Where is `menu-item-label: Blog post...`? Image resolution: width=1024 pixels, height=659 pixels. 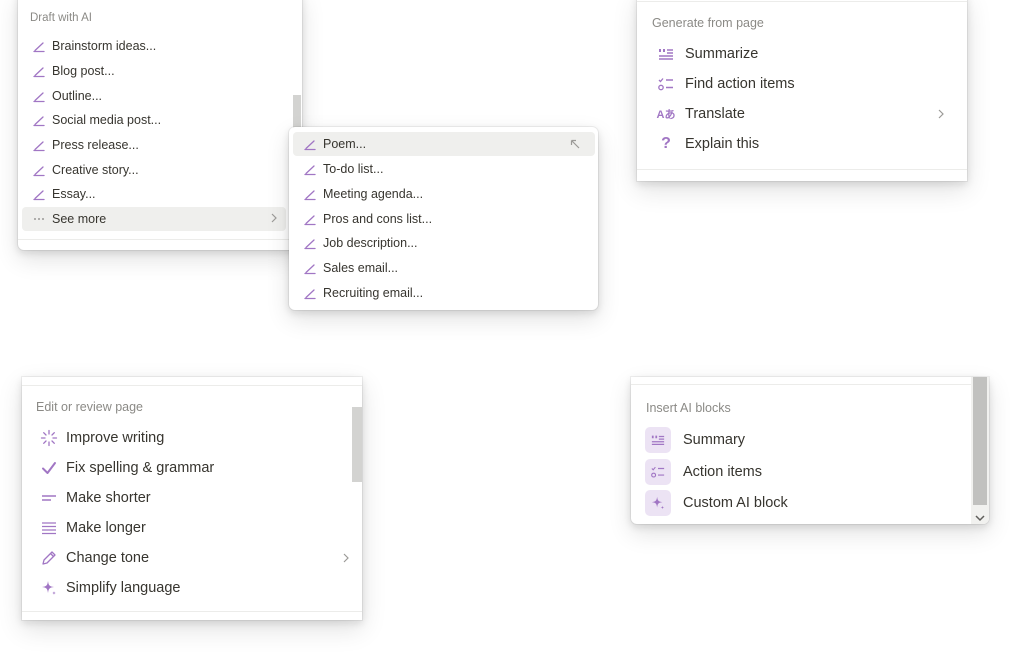 menu-item-label: Blog post... is located at coordinates (83, 71).